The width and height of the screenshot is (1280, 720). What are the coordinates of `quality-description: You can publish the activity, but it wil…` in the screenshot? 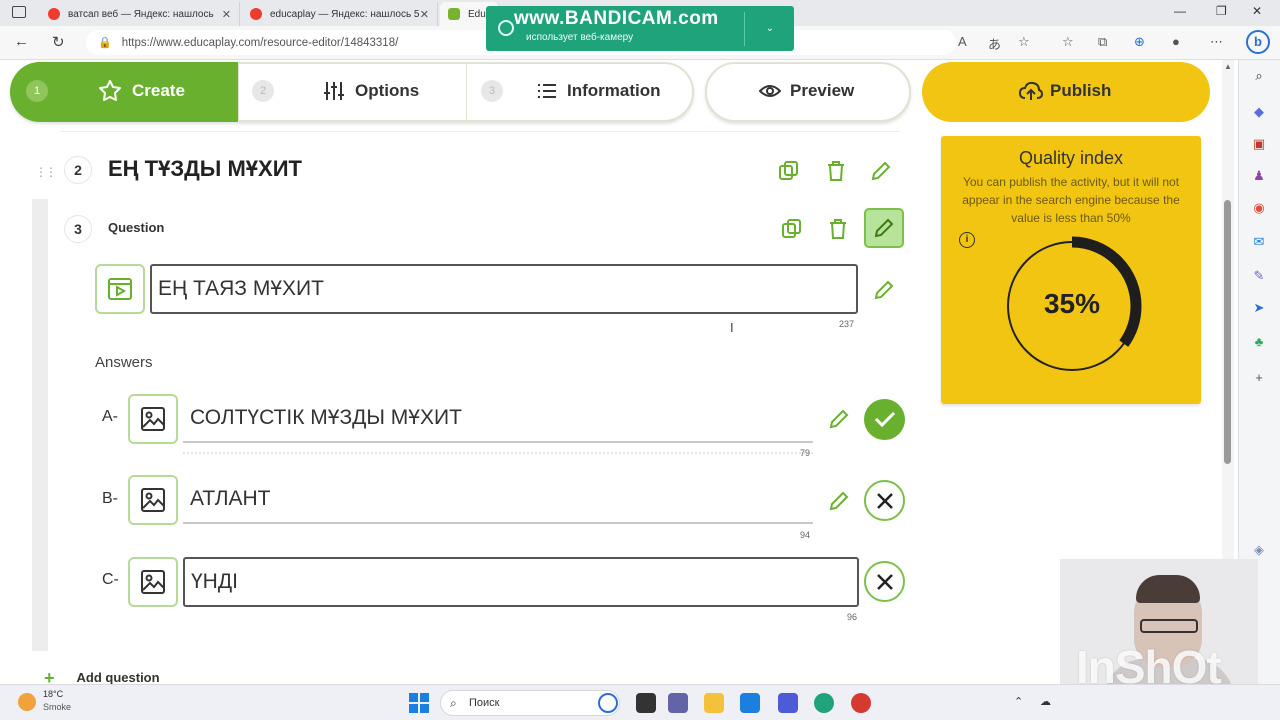 It's located at (1071, 200).